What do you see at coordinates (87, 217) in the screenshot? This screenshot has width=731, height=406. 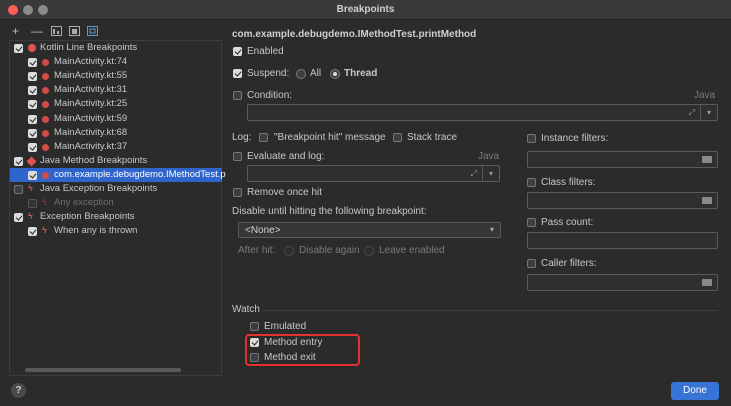 I see `tree-item-label: Exception Breakpoints` at bounding box center [87, 217].